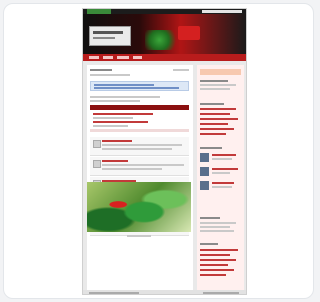 This screenshot has width=320, height=302. Describe the element at coordinates (163, 40) in the screenshot. I see `banner-artwork` at that location.